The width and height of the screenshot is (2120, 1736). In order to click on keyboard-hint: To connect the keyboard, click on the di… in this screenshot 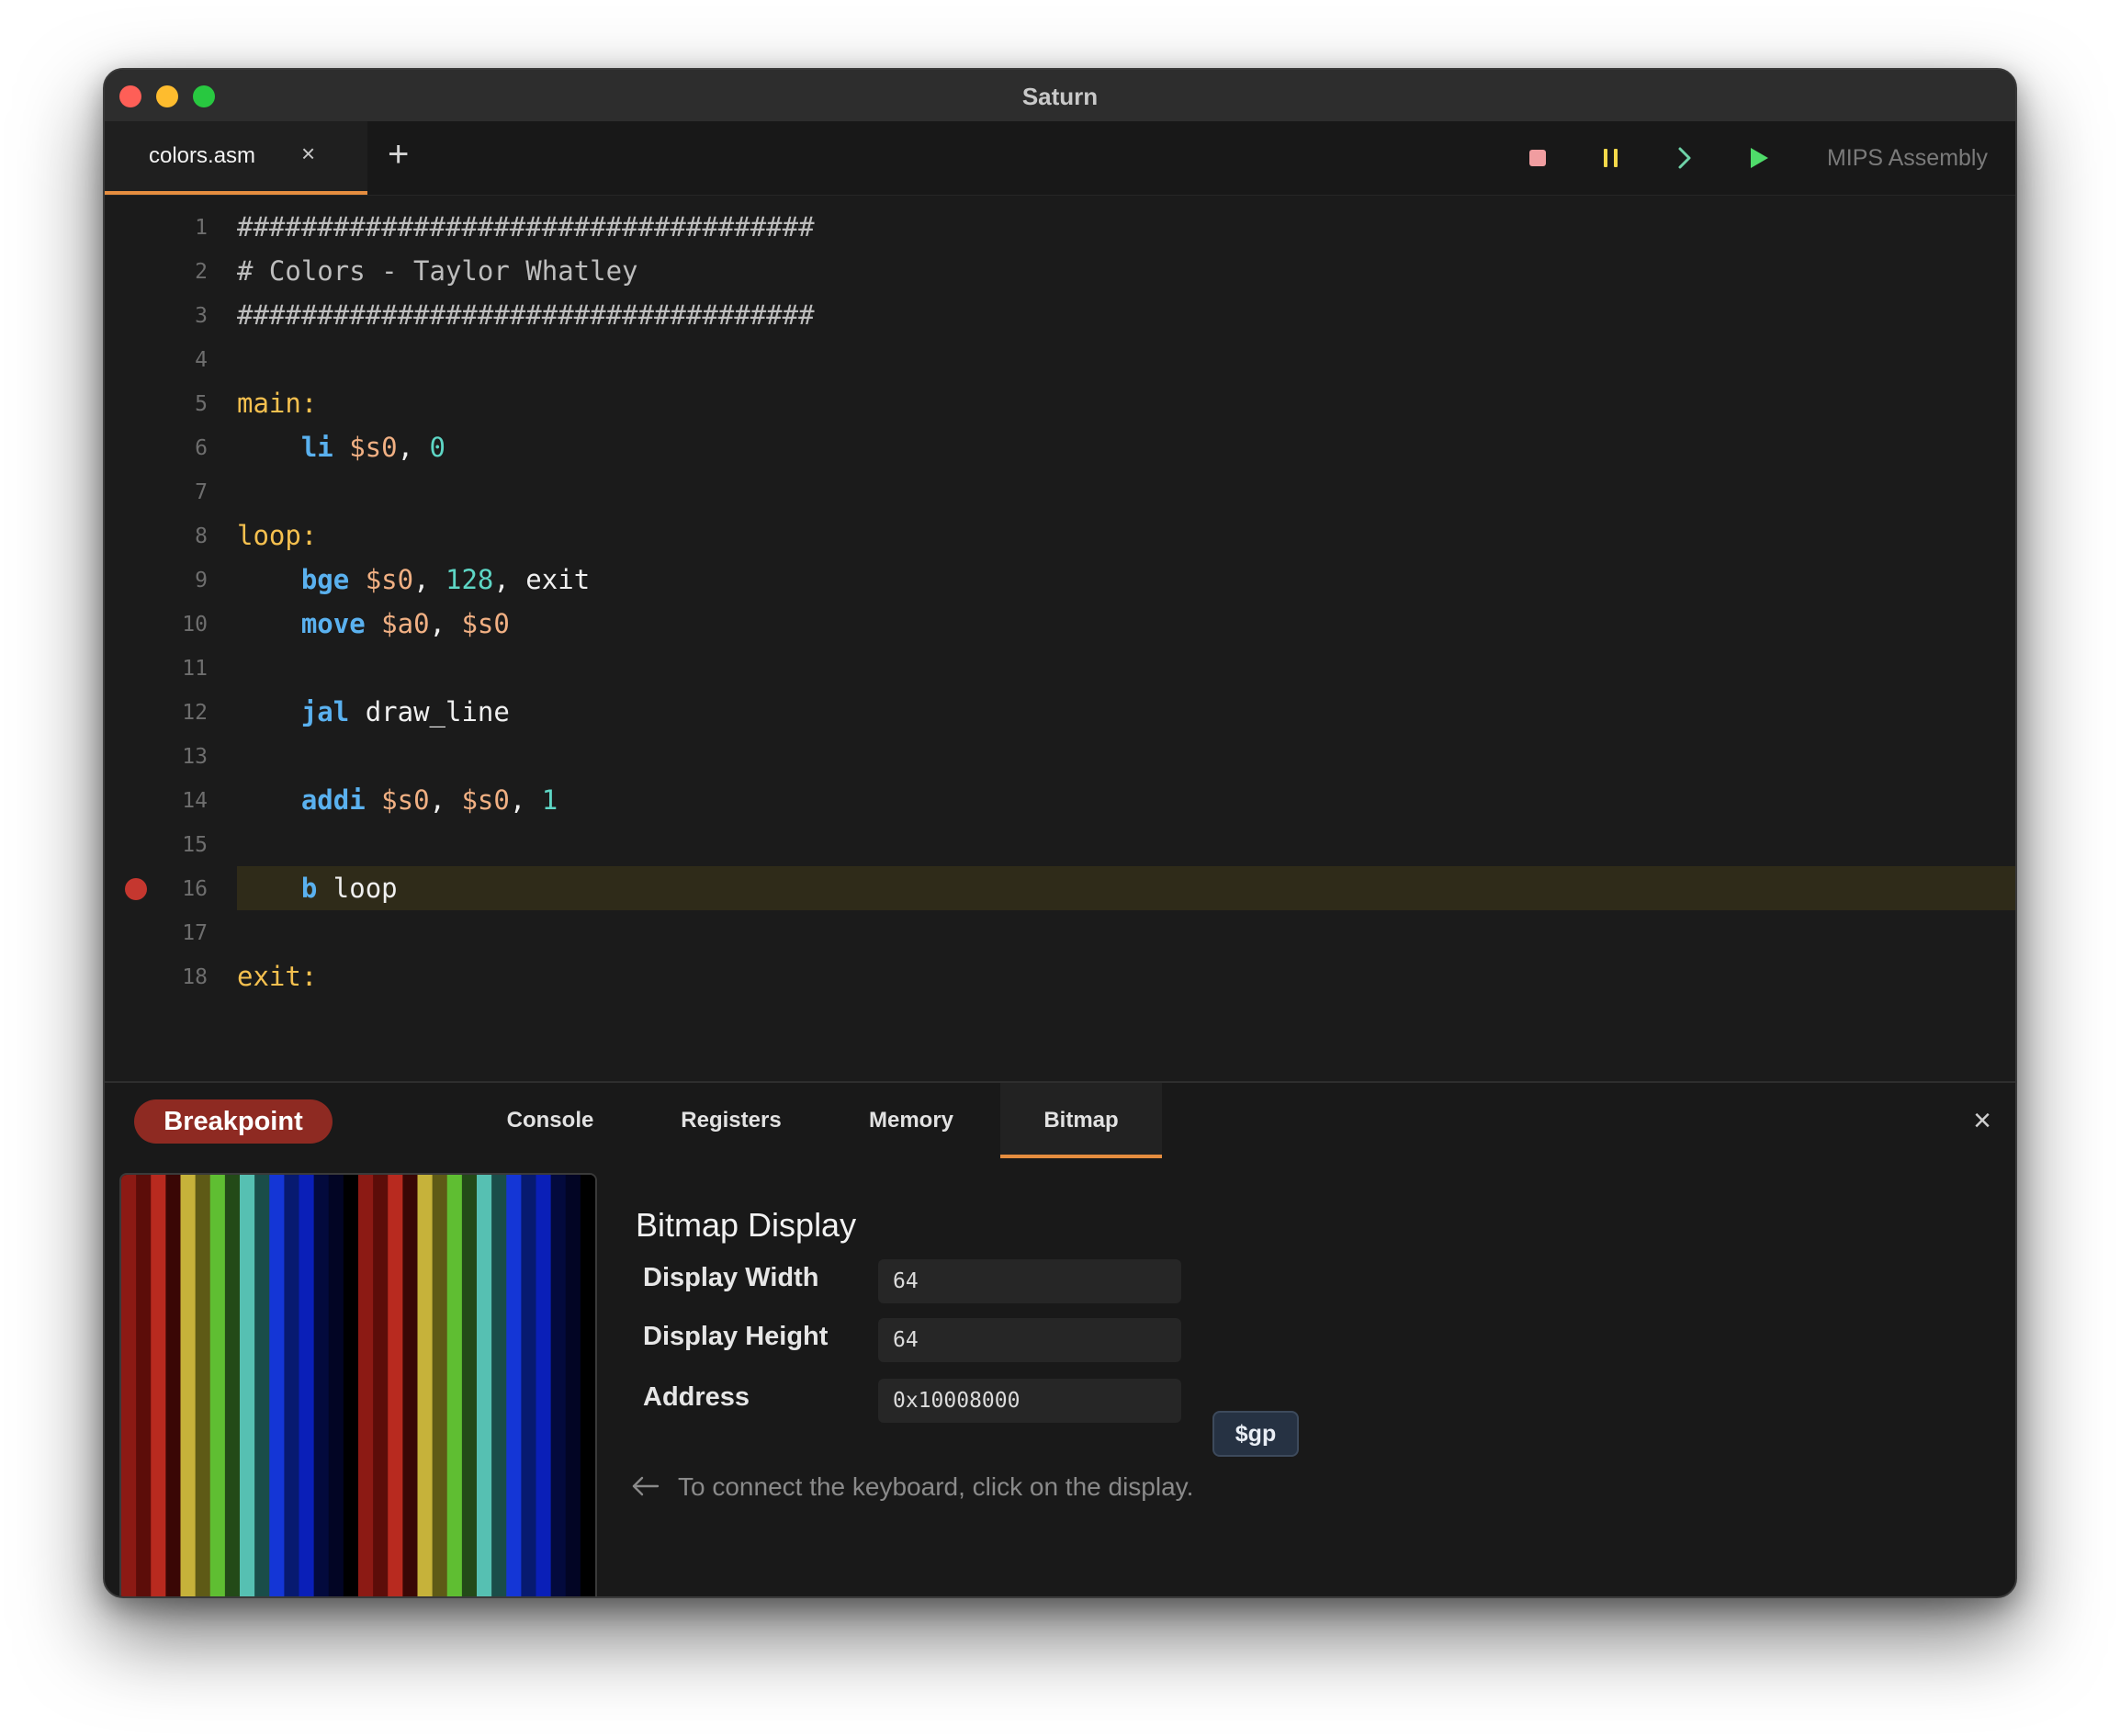, I will do `click(936, 1486)`.